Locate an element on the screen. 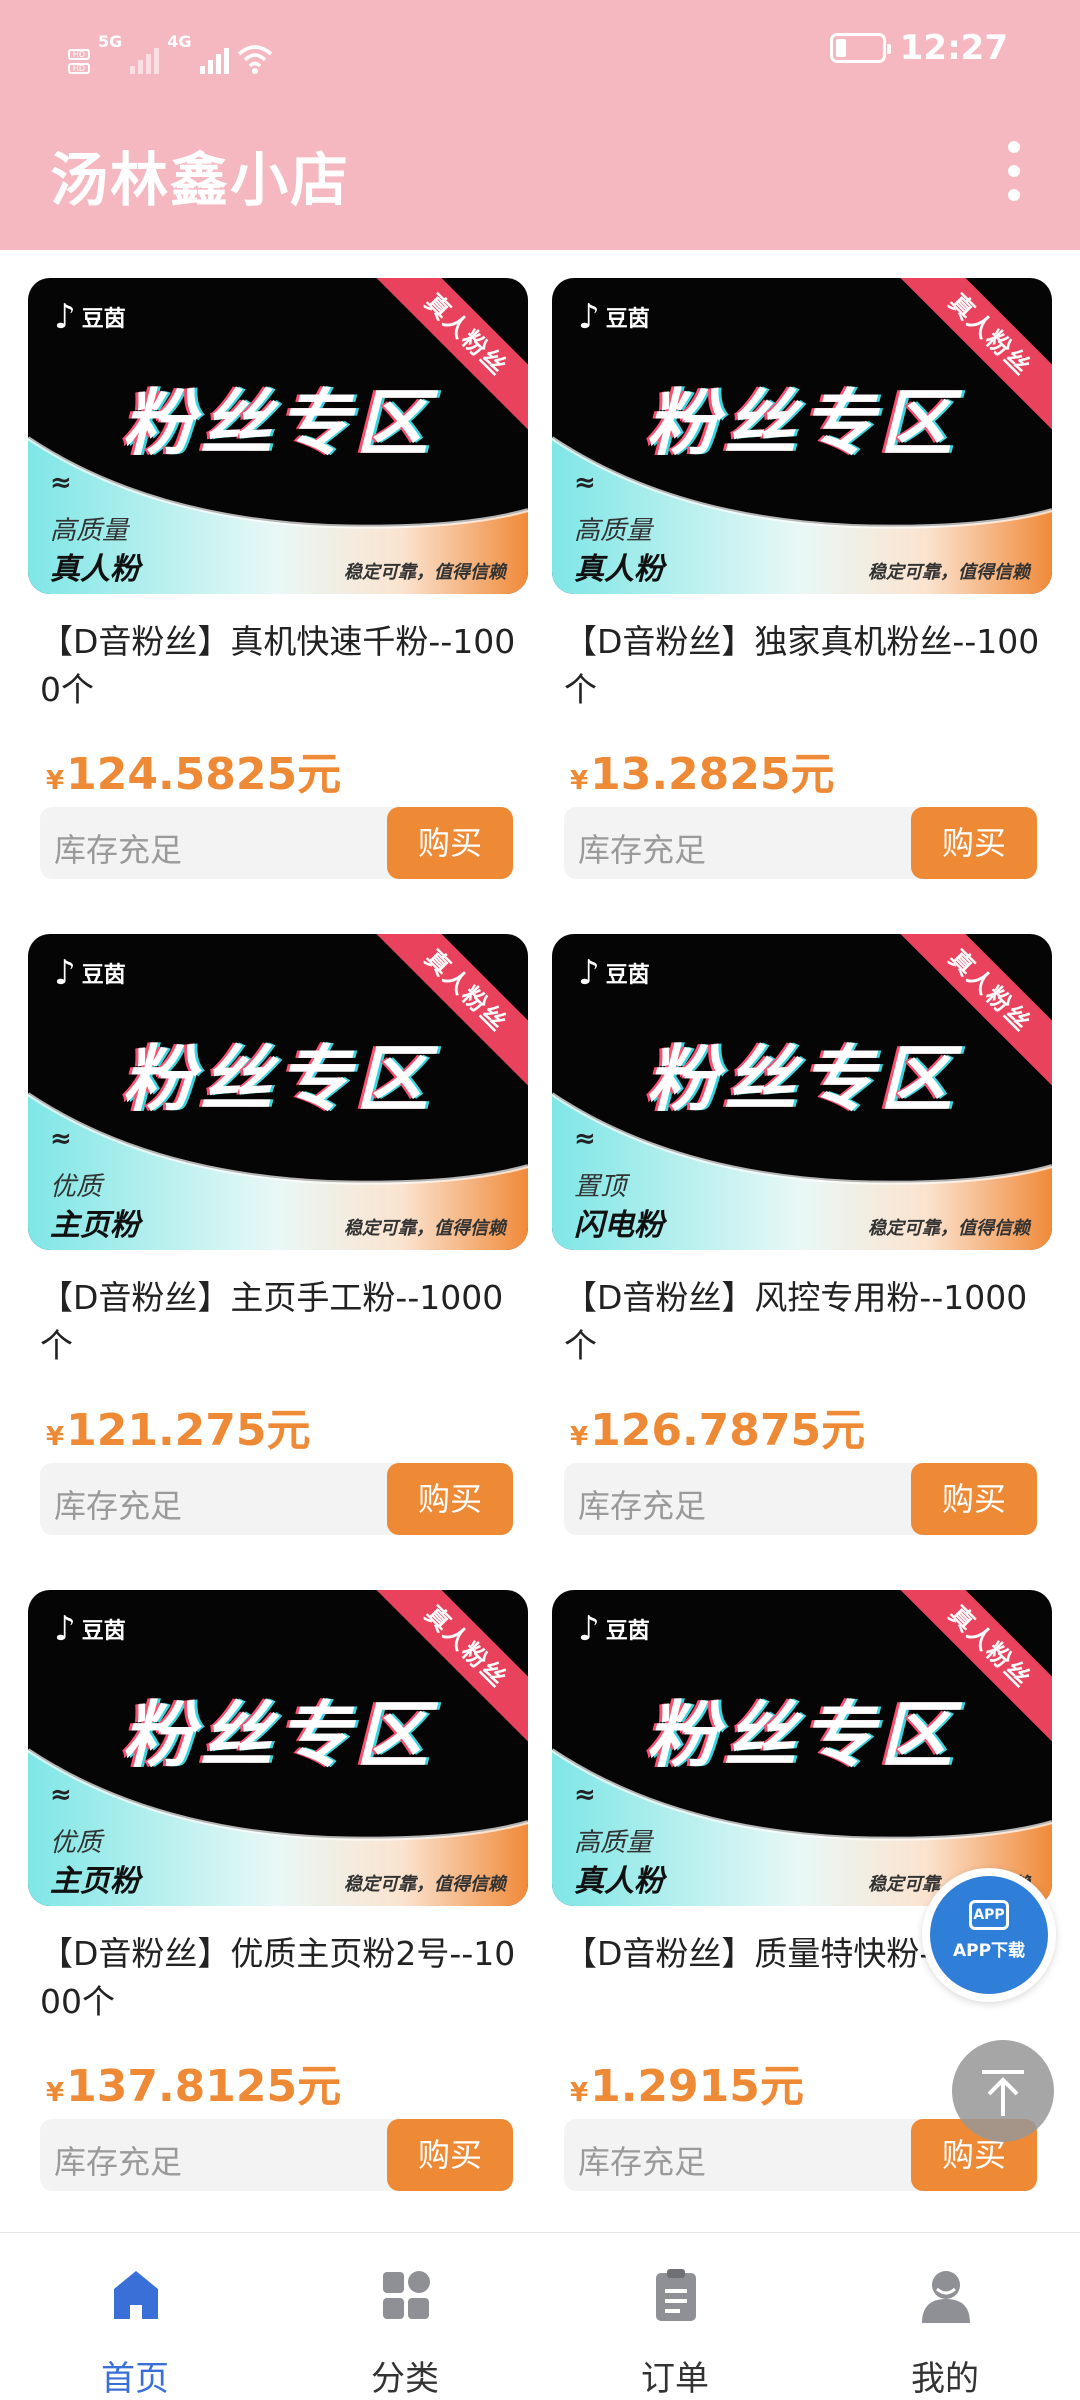  product-price: ¥ 137.8125元 is located at coordinates (193, 2082).